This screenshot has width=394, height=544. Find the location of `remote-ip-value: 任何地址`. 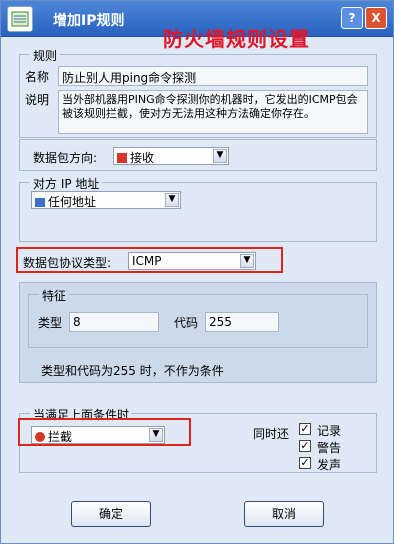

remote-ip-value: 任何地址 is located at coordinates (72, 202).